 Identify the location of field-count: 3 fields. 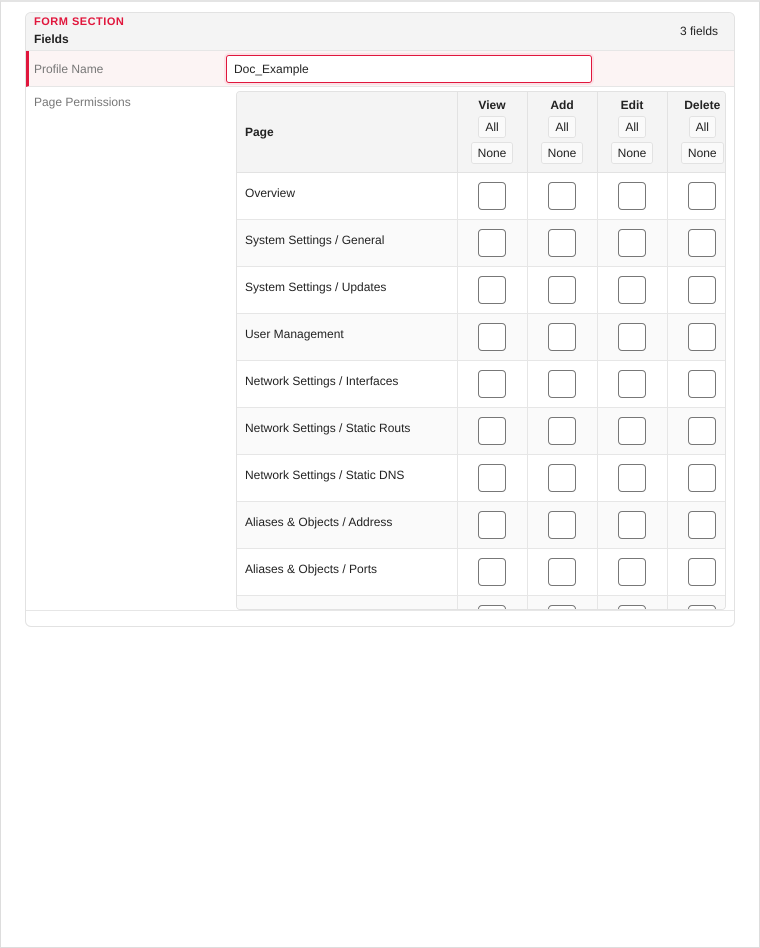
(699, 31).